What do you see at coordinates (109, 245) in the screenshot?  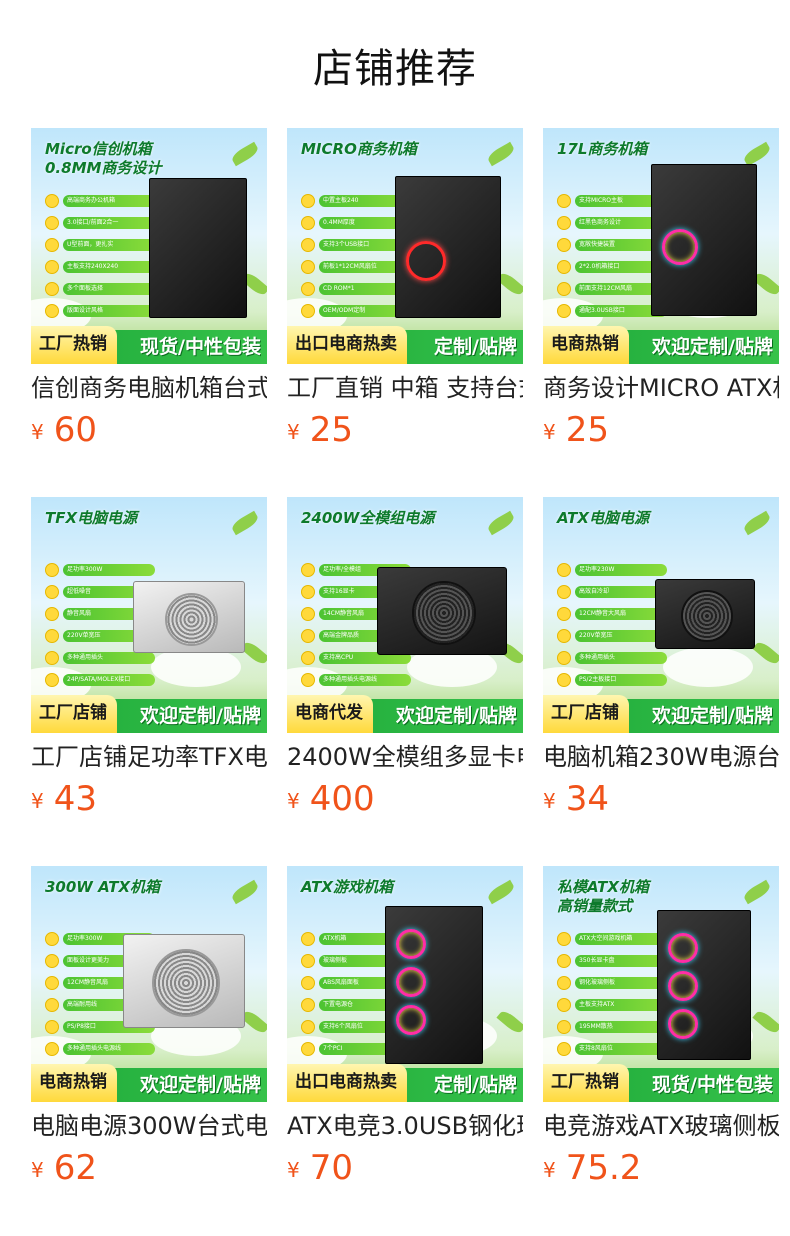 I see `feature-label: U型前面，更扎实` at bounding box center [109, 245].